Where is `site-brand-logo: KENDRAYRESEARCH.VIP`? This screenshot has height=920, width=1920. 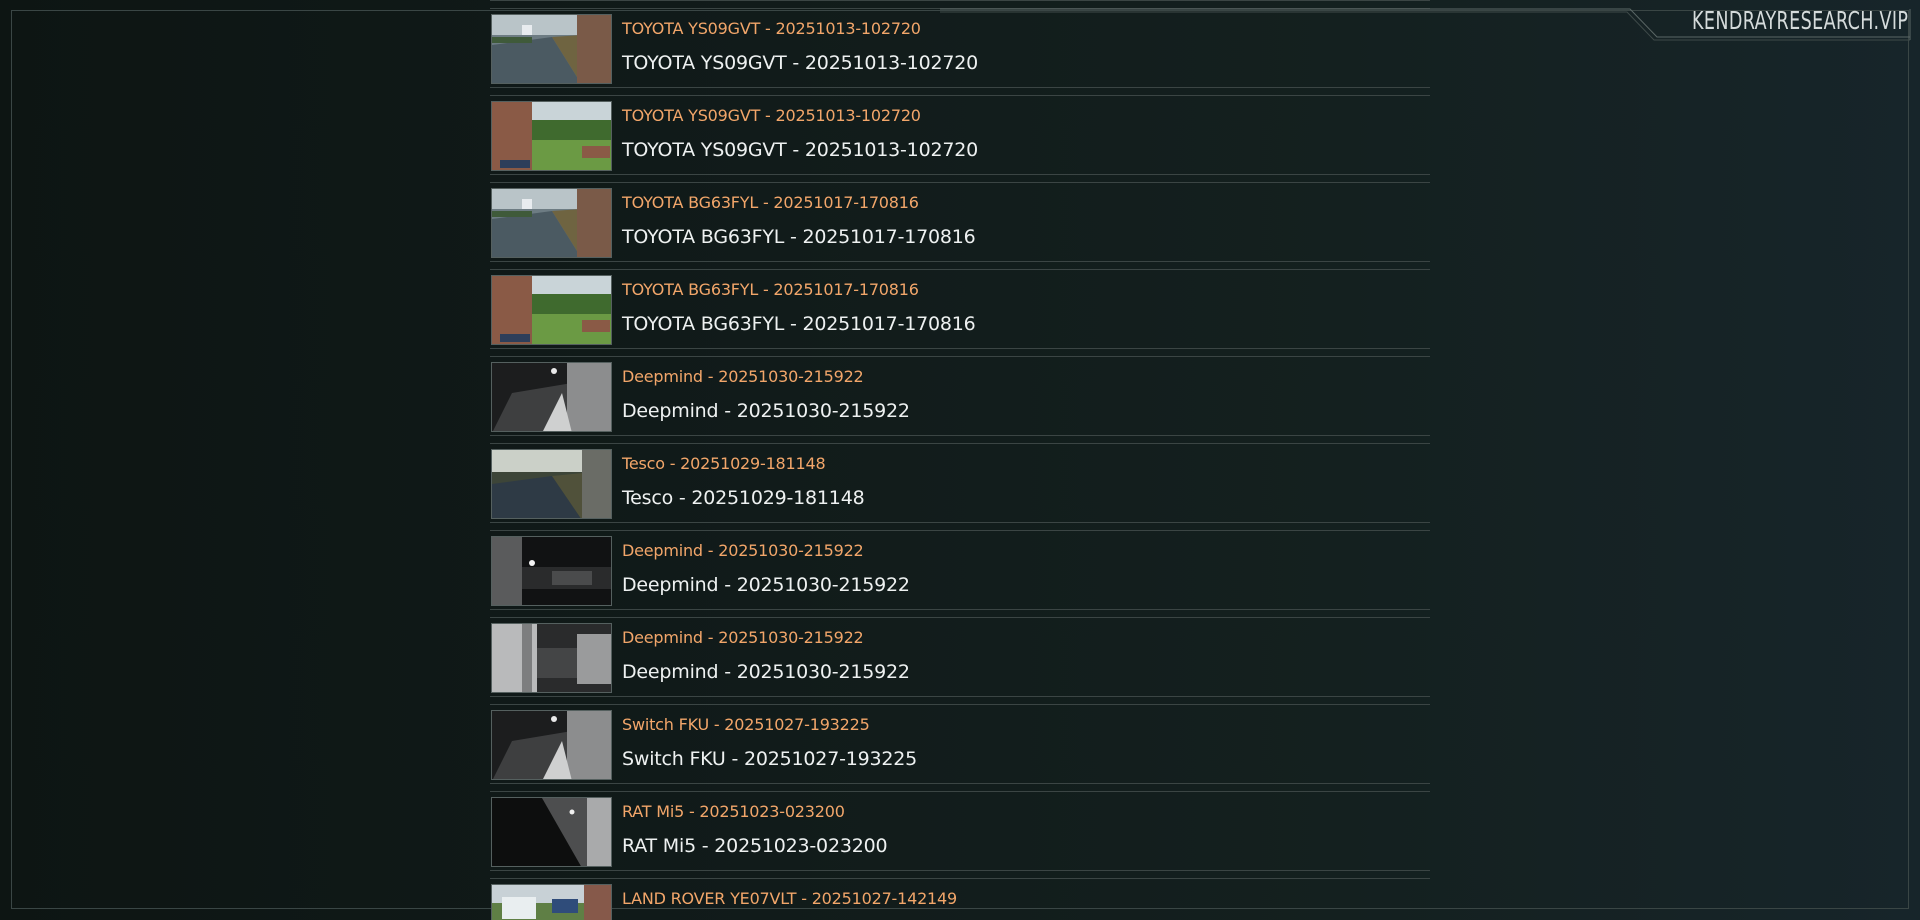
site-brand-logo: KENDRAYRESEARCH.VIP is located at coordinates (1800, 20).